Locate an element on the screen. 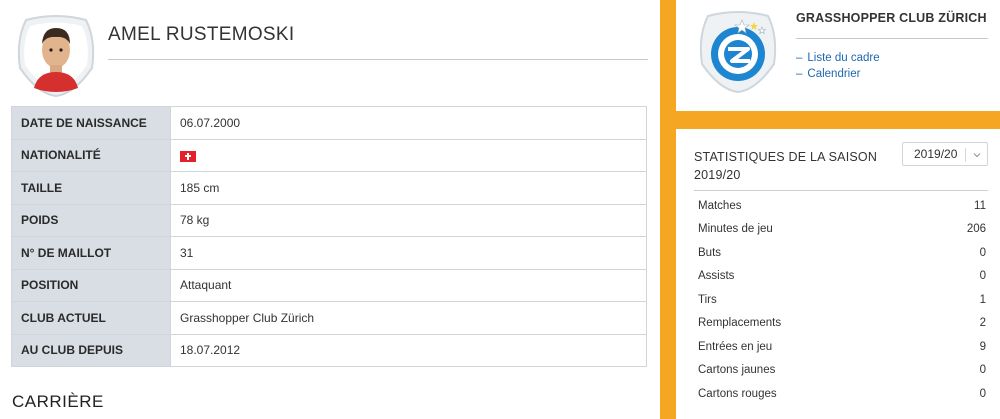 The height and width of the screenshot is (419, 1000). table-row: AU CLUB DEPUIS 18.07.2012 is located at coordinates (329, 350).